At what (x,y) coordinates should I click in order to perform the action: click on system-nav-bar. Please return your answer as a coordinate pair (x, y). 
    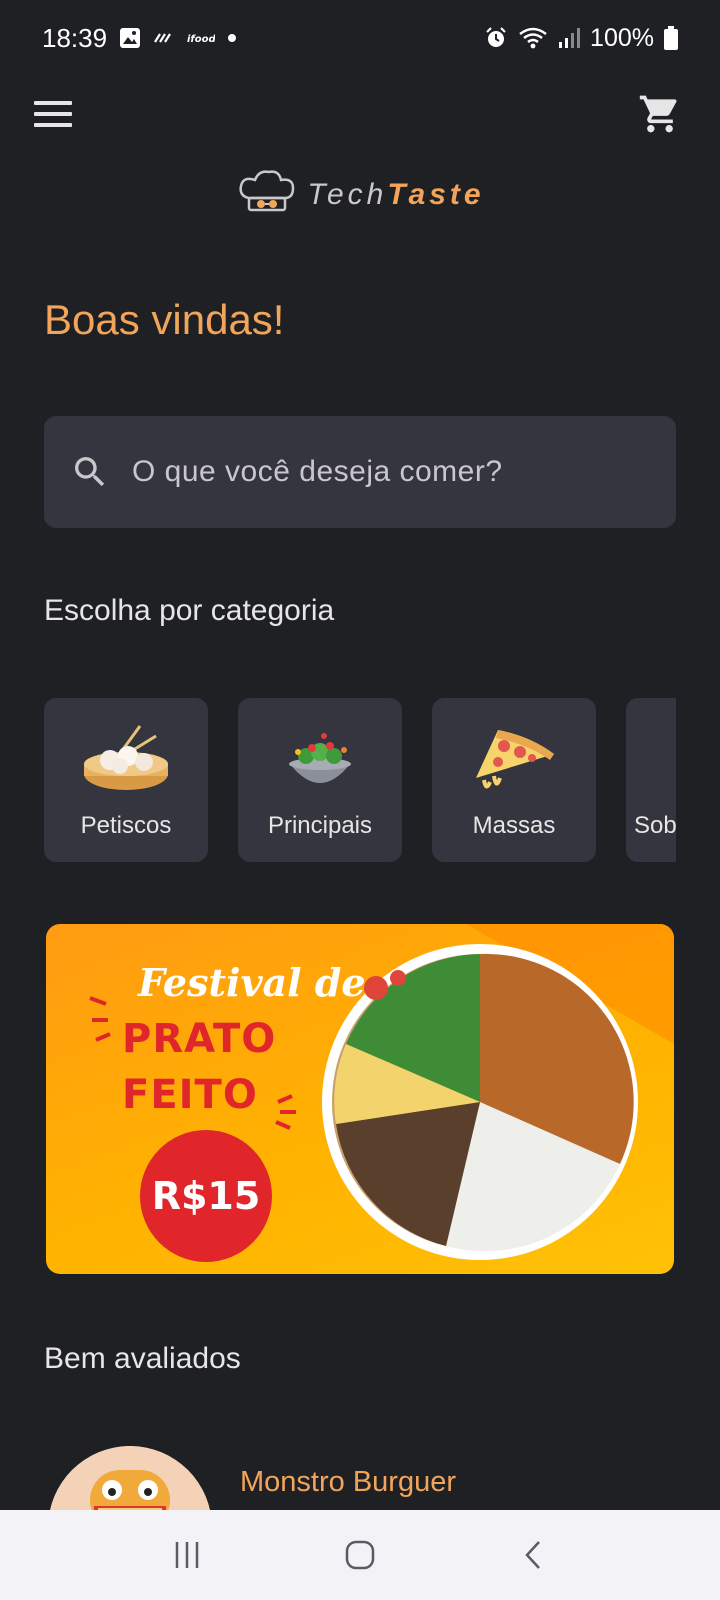
    Looking at the image, I should click on (360, 1555).